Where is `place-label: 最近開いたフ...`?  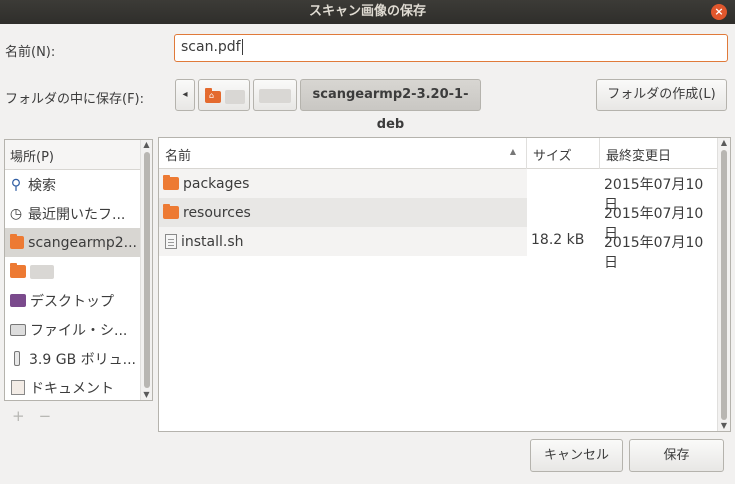
place-label: 最近開いたフ... is located at coordinates (77, 214).